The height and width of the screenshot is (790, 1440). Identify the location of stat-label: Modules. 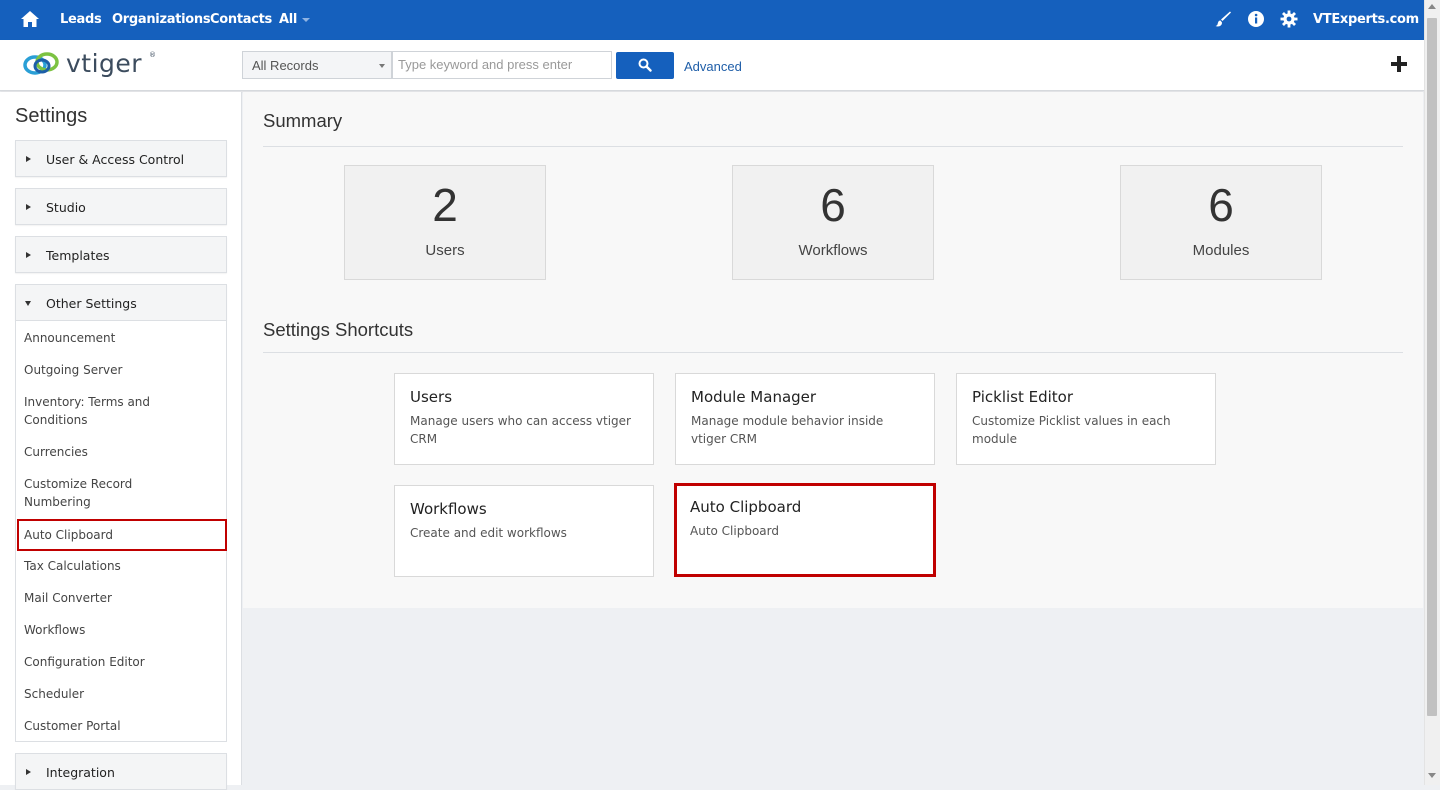
(1221, 250).